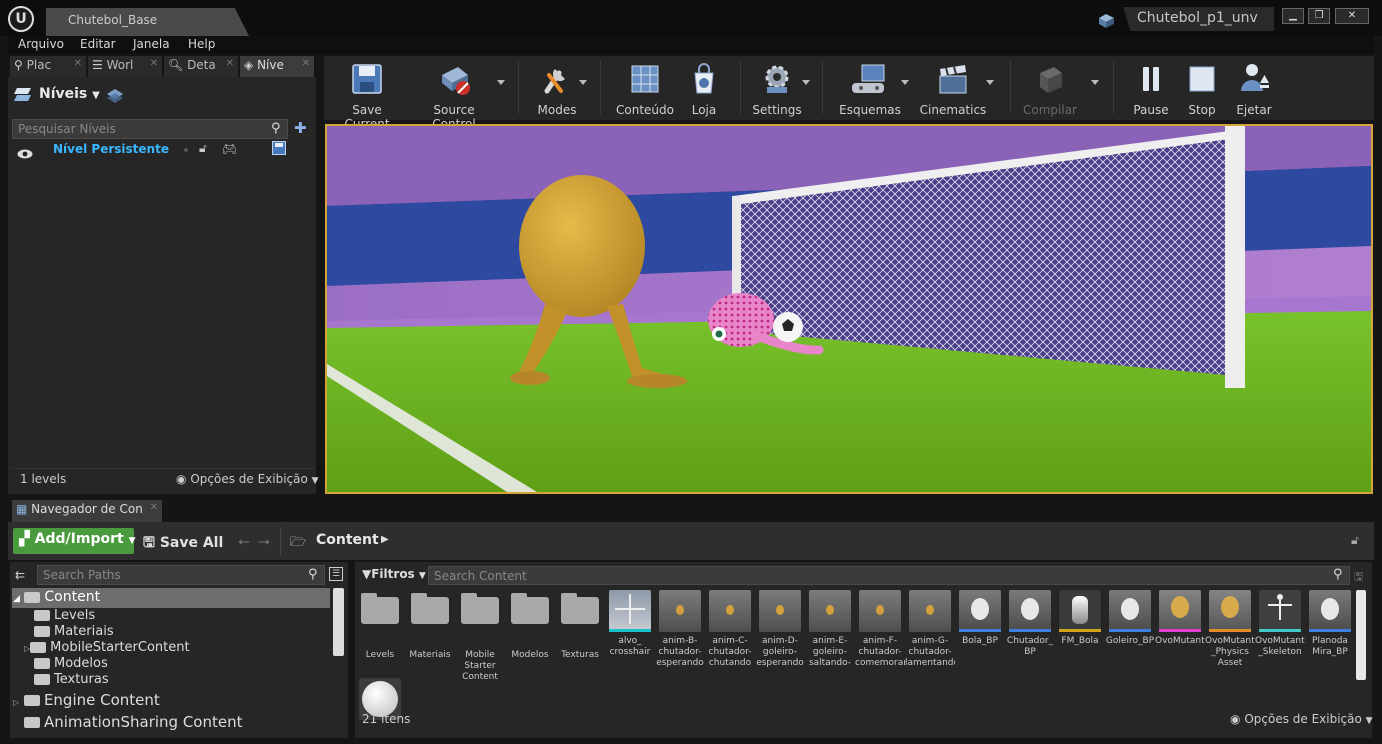 The image size is (1382, 744). I want to click on levels-title: Níveis ▼, so click(69, 94).